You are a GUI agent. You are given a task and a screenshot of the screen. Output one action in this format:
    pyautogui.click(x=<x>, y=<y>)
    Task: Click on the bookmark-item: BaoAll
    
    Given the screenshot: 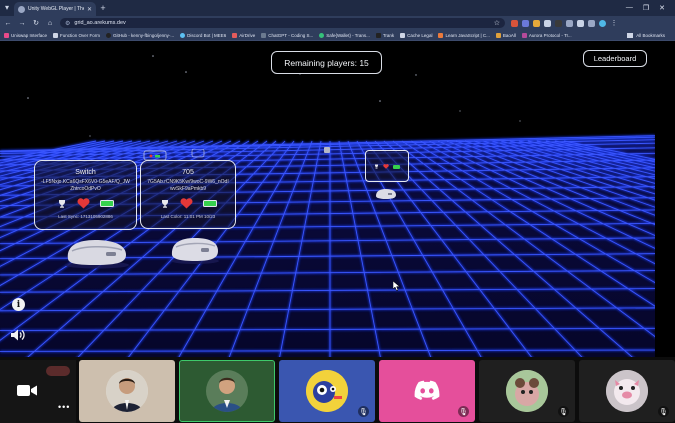 What is the action you would take?
    pyautogui.click(x=505, y=35)
    